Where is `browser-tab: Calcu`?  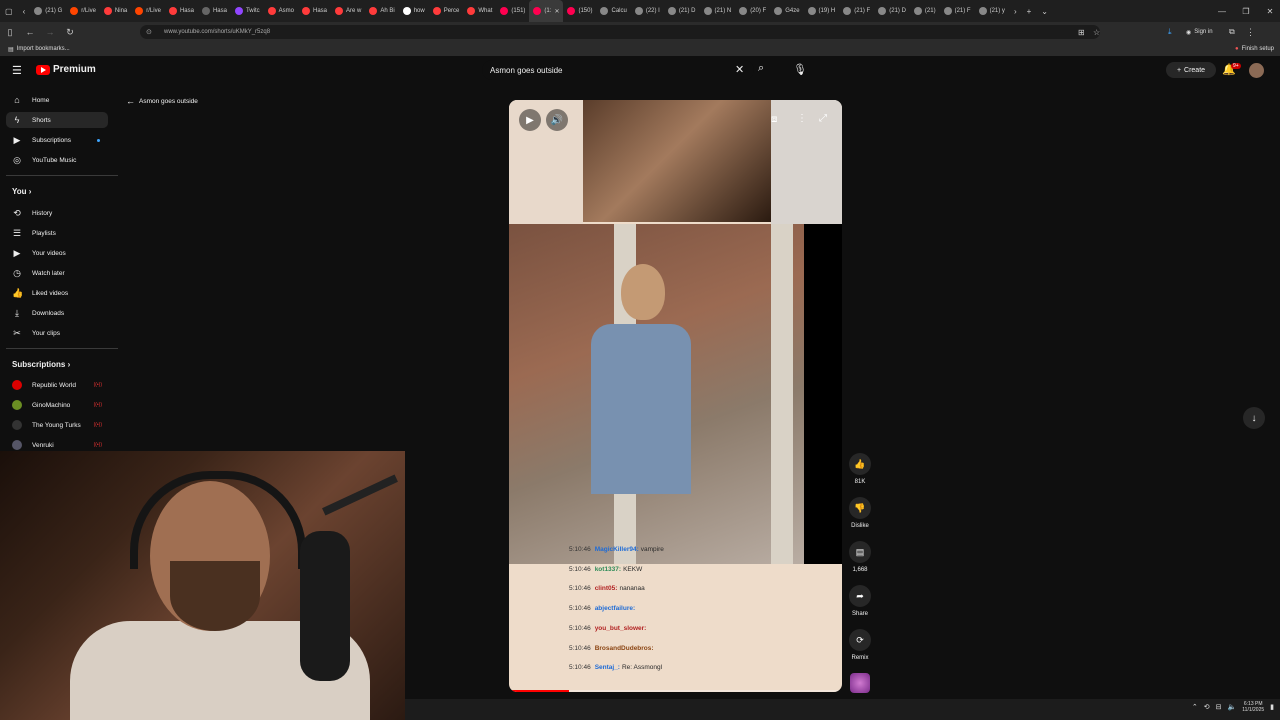 browser-tab: Calcu is located at coordinates (613, 11).